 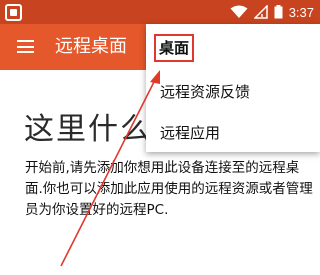 I want to click on battery-icon, so click(x=278, y=12).